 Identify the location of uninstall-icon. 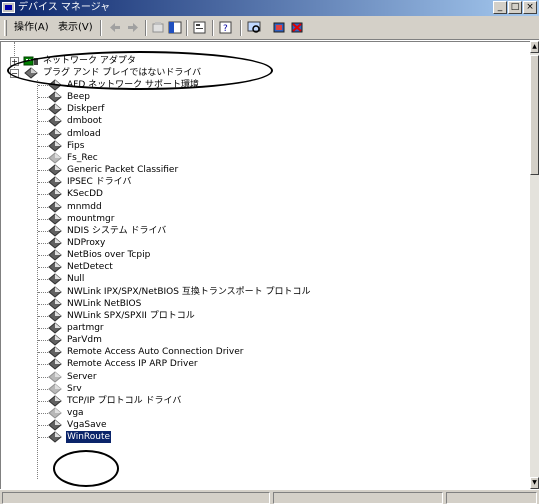
(297, 27).